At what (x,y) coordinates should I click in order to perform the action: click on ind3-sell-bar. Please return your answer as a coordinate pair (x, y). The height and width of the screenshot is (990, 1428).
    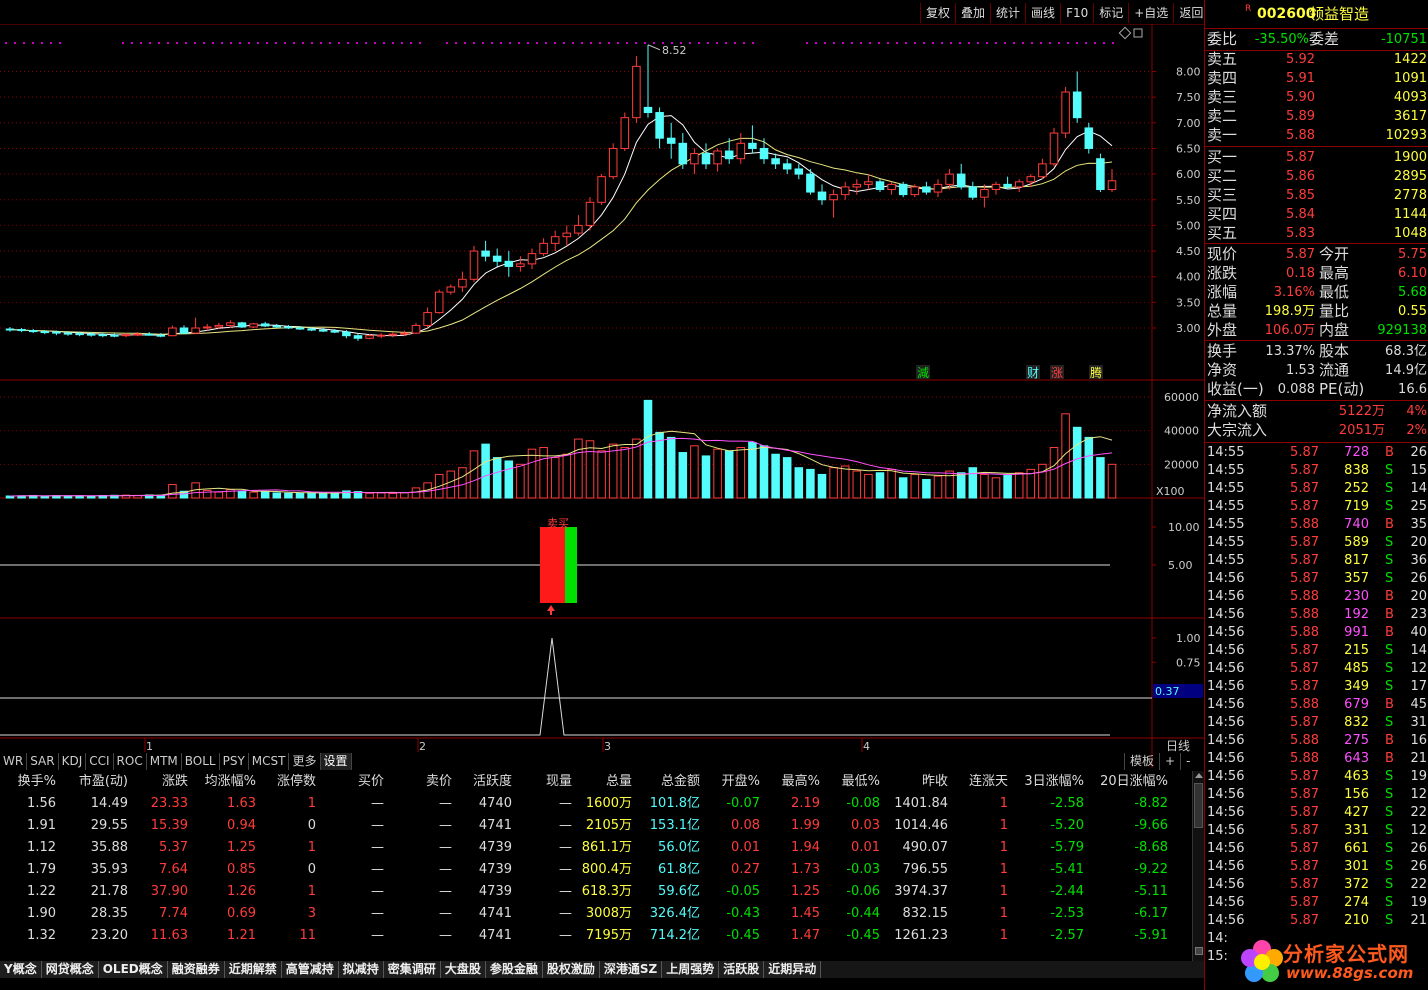
    Looking at the image, I should click on (552, 565).